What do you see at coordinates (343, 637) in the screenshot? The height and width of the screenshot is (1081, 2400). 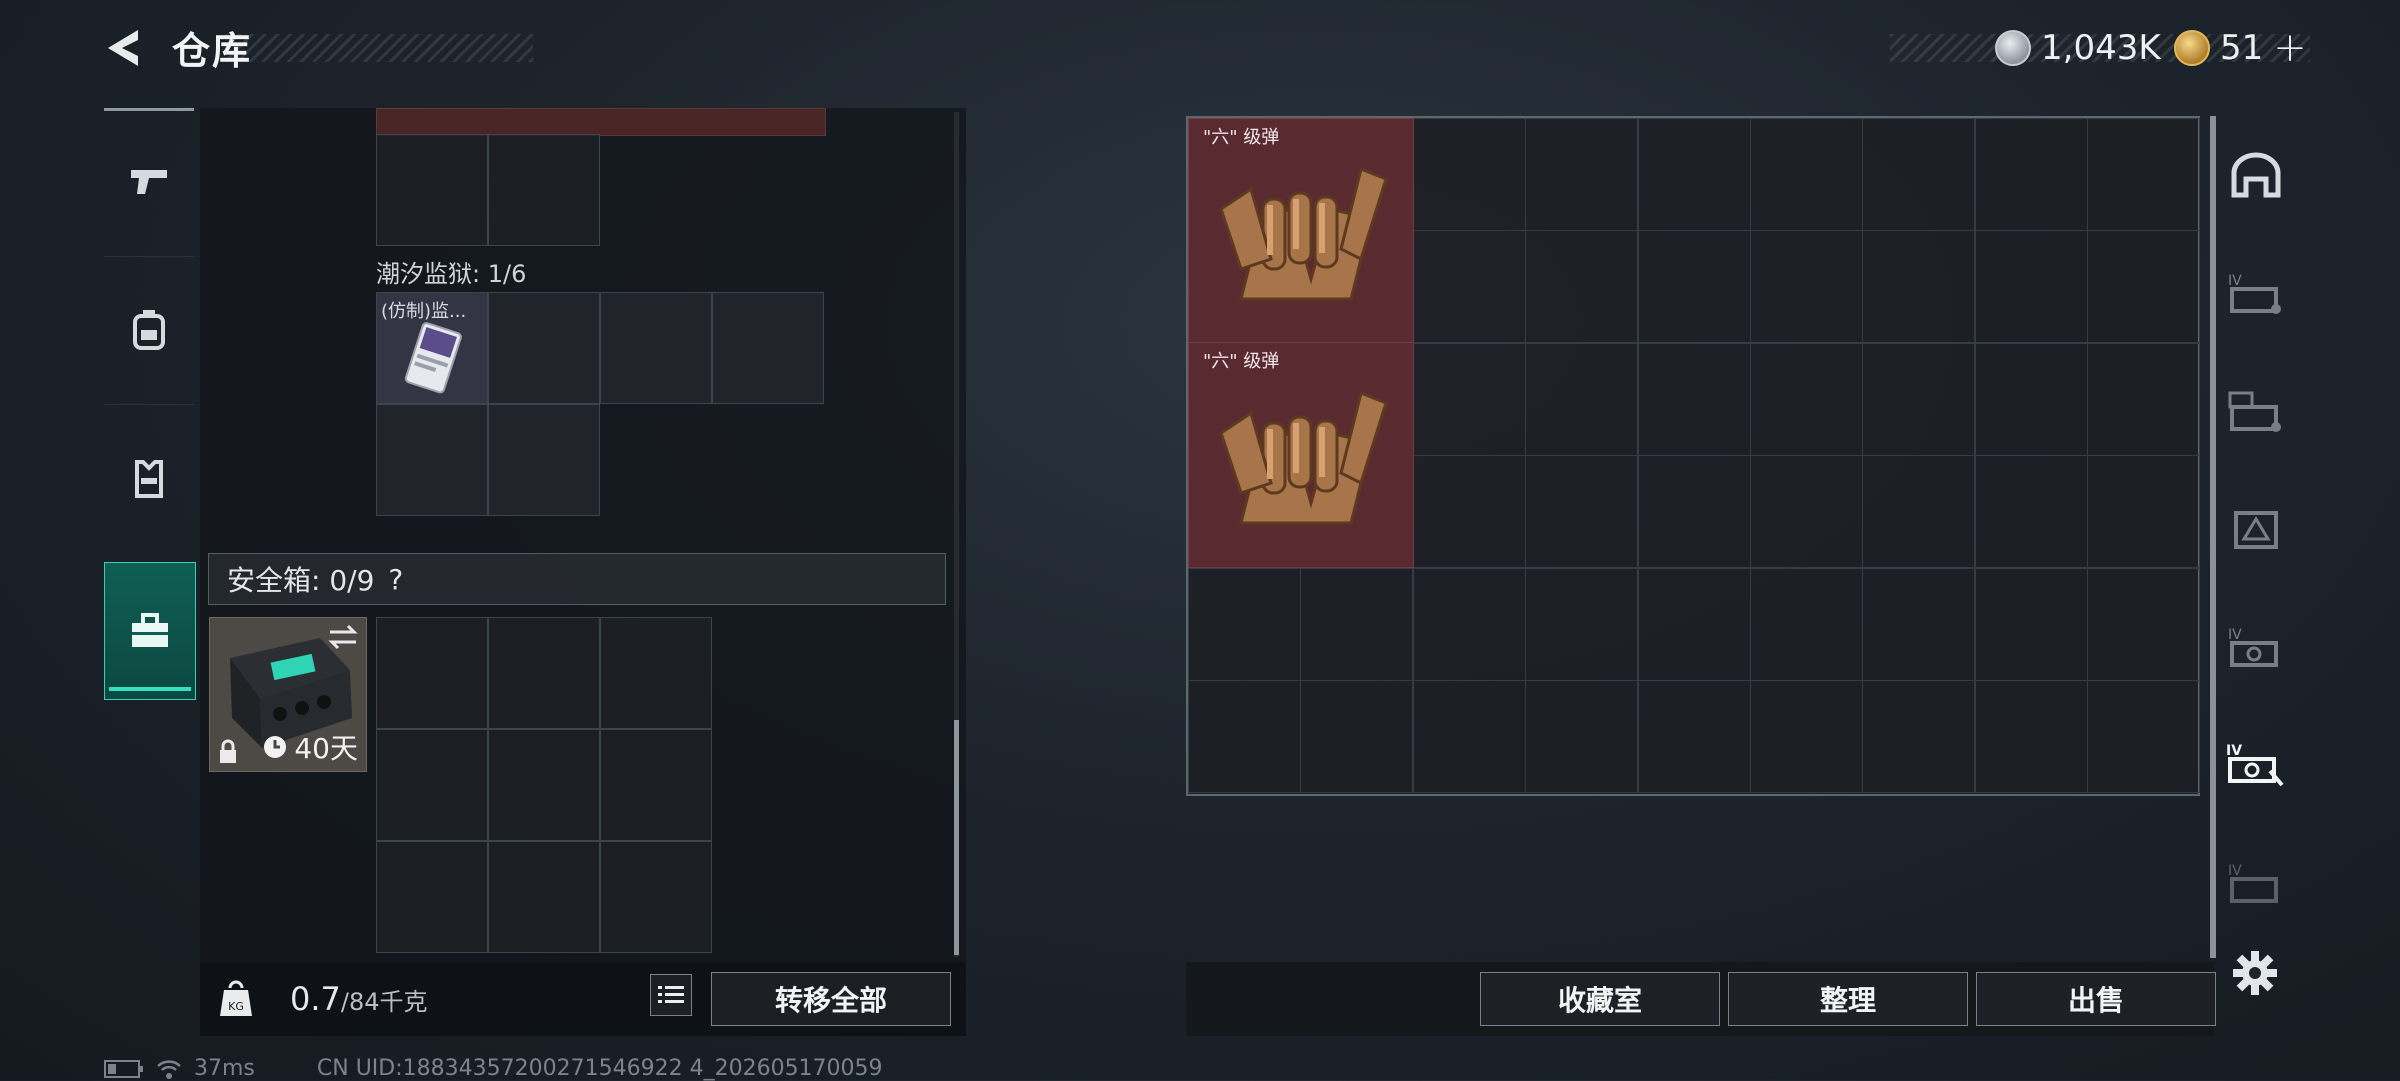 I see `swap-icon` at bounding box center [343, 637].